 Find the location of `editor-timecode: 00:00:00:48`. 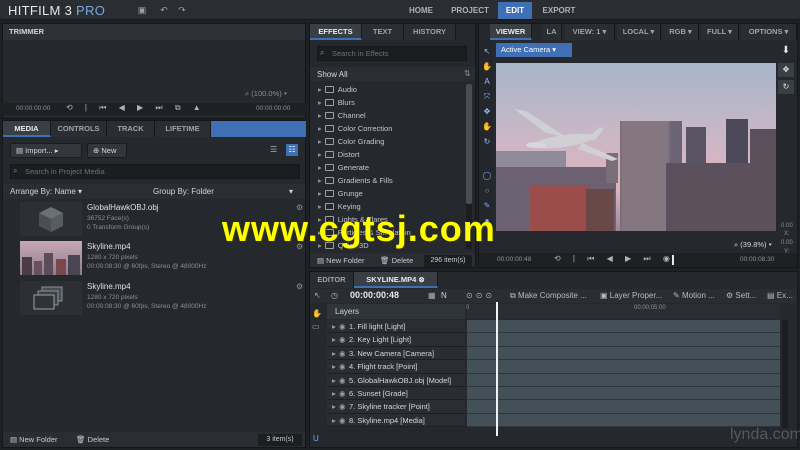

editor-timecode: 00:00:00:48 is located at coordinates (374, 295).